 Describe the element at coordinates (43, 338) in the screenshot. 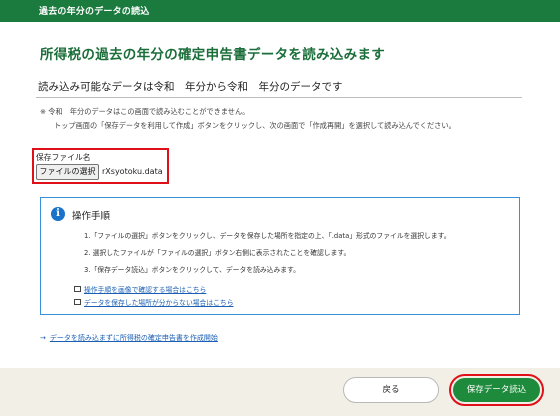

I see `arrow-right-icon: →` at that location.